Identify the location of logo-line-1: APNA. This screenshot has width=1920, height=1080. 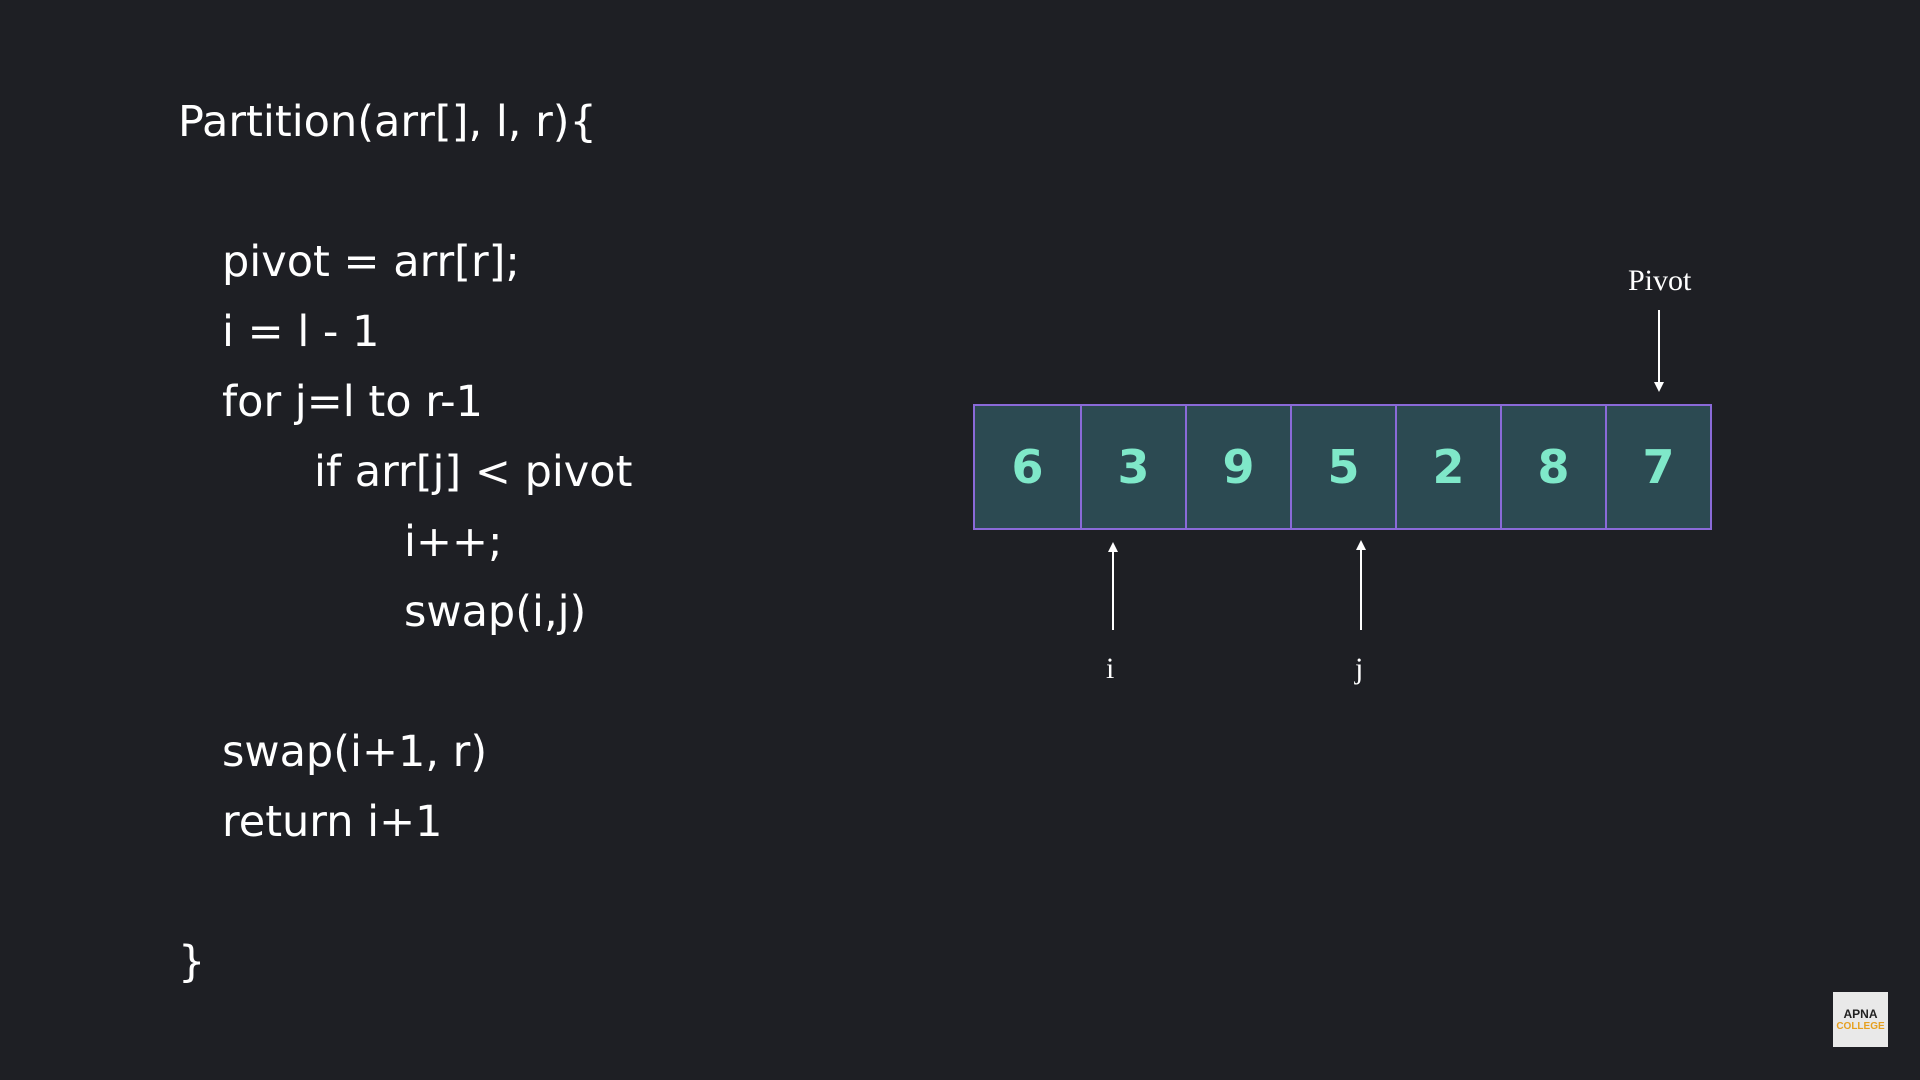
(1860, 1013).